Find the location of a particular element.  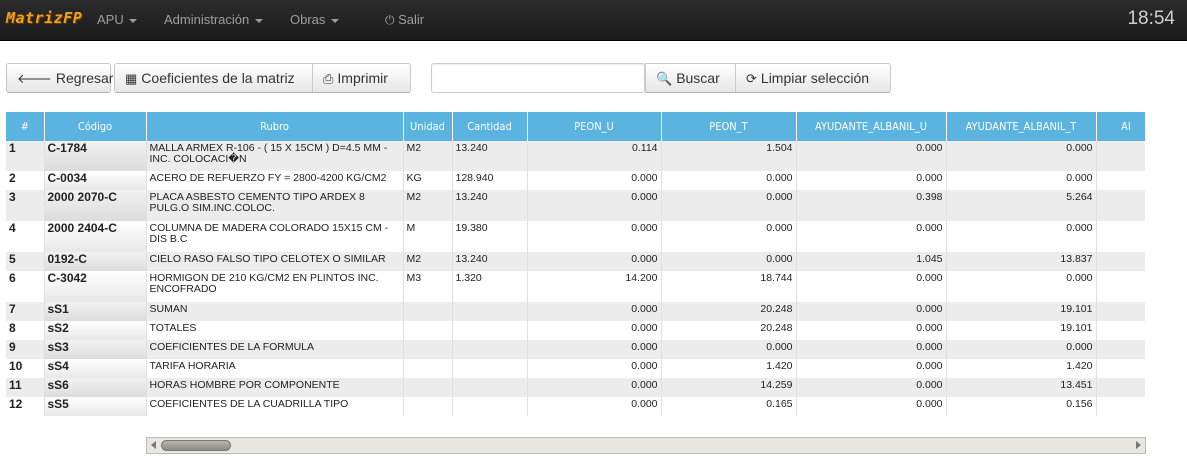

row-number: 3 is located at coordinates (25, 205).